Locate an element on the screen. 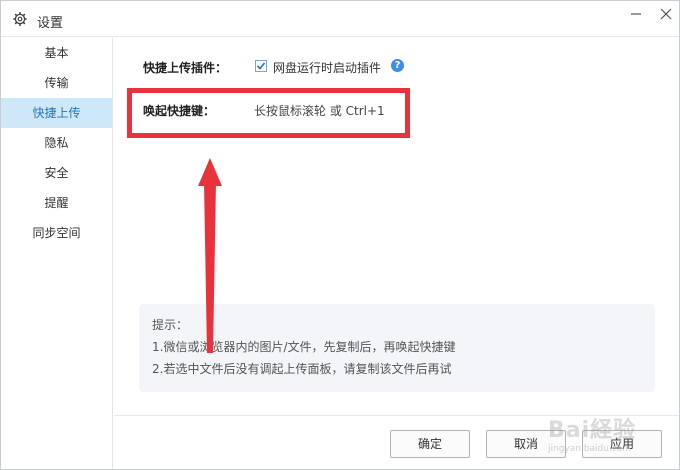 Image resolution: width=680 pixels, height=470 pixels. baidu-watermark-url: jingyan.baidu.com is located at coordinates (590, 449).